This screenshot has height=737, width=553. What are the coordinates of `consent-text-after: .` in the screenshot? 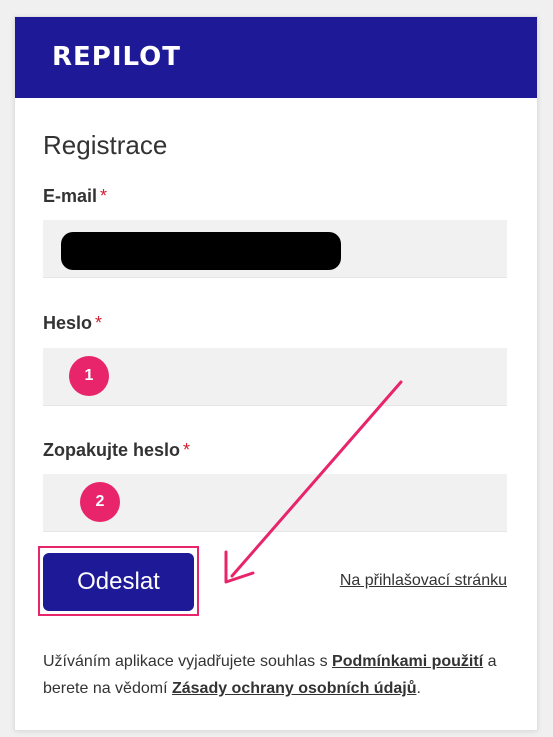 It's located at (418, 688).